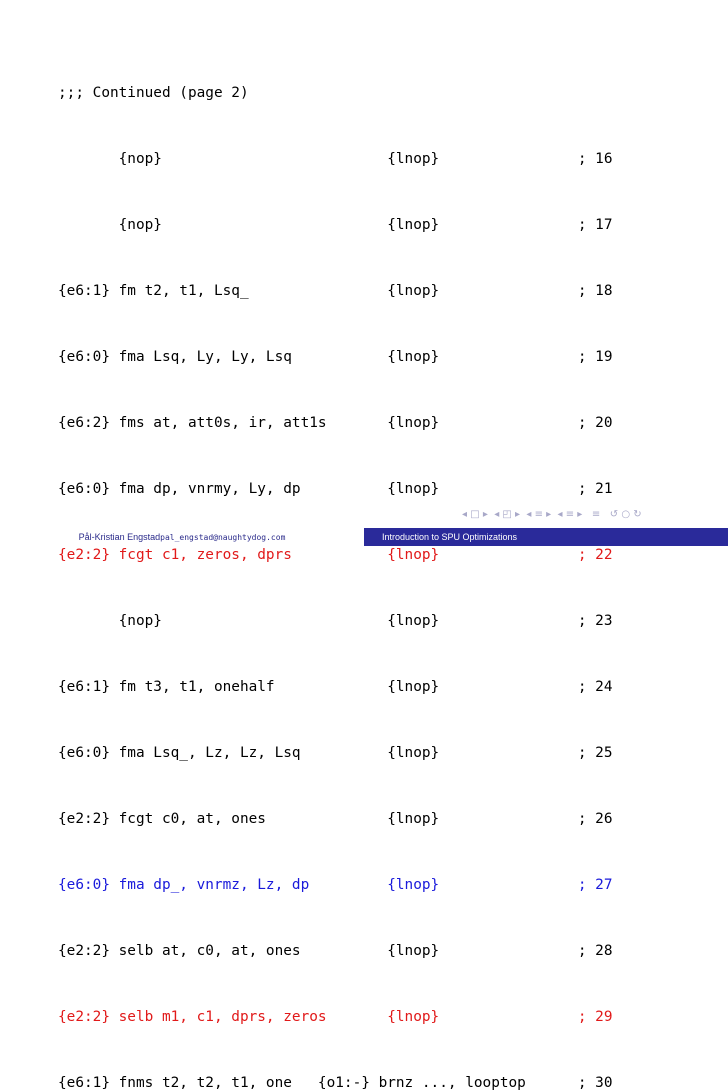 The width and height of the screenshot is (728, 1092). I want to click on beamer-navigation-icons: ◂ □ ▸ ◂ ◰ ▸ ◂ ≡ ▸ ◂ ≡ ▸ ≡ ↺ ○ ↻, so click(552, 514).